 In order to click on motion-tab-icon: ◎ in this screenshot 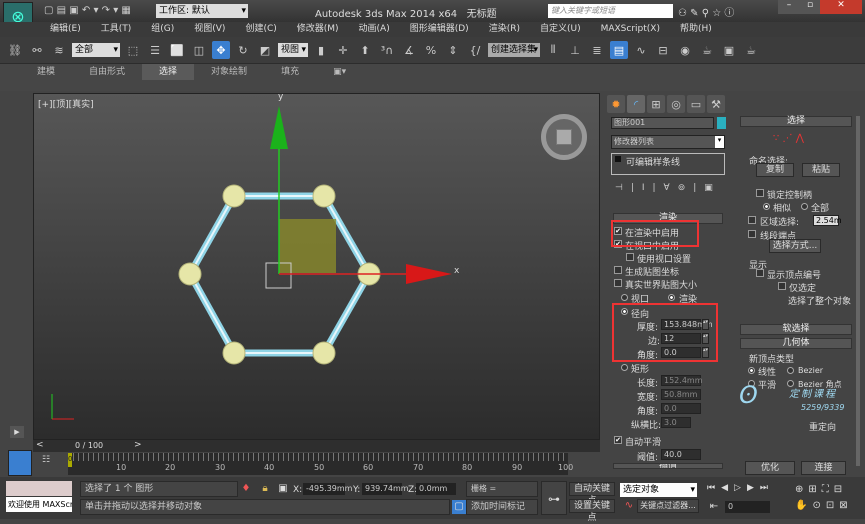, I will do `click(676, 104)`.